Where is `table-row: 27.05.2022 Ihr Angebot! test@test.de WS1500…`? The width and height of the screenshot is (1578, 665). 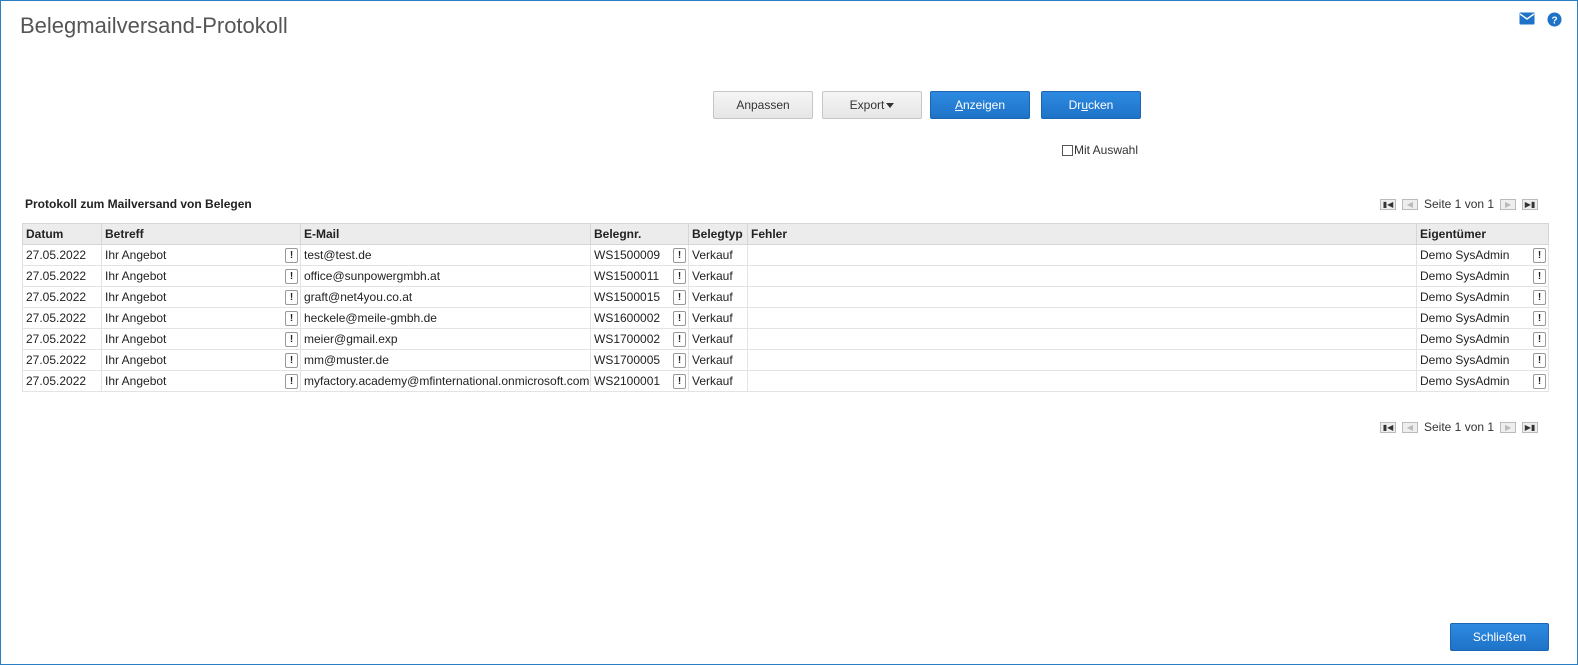
table-row: 27.05.2022 Ihr Angebot! test@test.de WS1500… is located at coordinates (785, 255).